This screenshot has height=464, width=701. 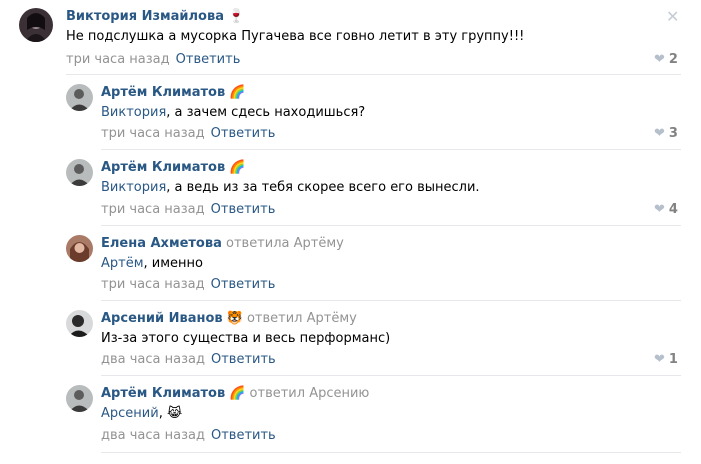 I want to click on comment-text: Арсений, 😹, so click(x=141, y=413).